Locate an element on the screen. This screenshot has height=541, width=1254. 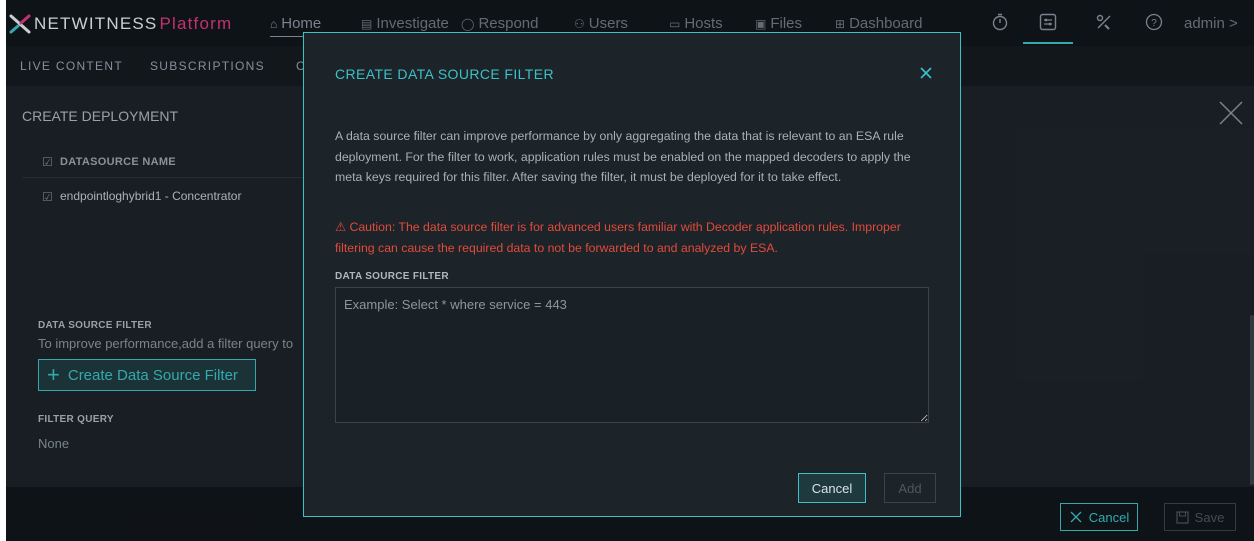
dialog-cancel-button: Cancel is located at coordinates (832, 488).